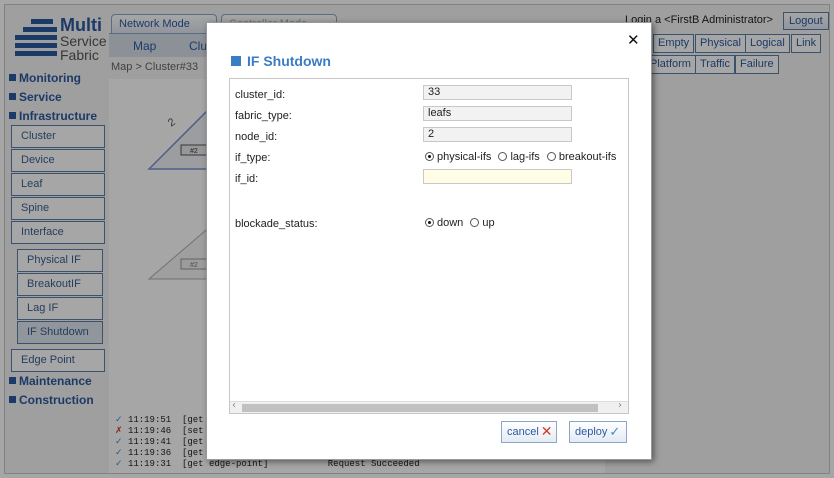  I want to click on if-id-label: if_id:, so click(247, 179).